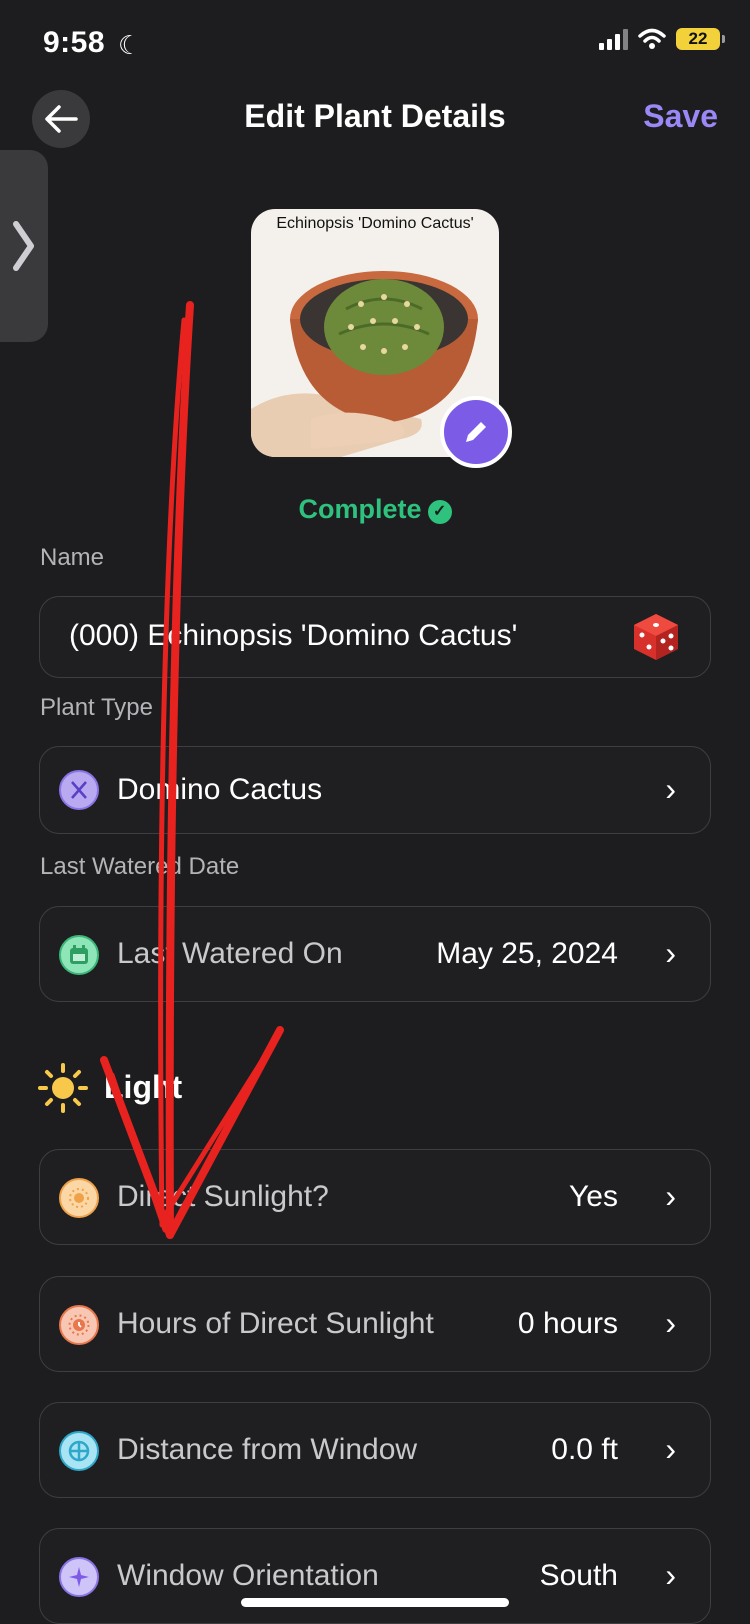 This screenshot has height=1624, width=750. Describe the element at coordinates (439, 512) in the screenshot. I see `check-circle-icon: ✓` at that location.